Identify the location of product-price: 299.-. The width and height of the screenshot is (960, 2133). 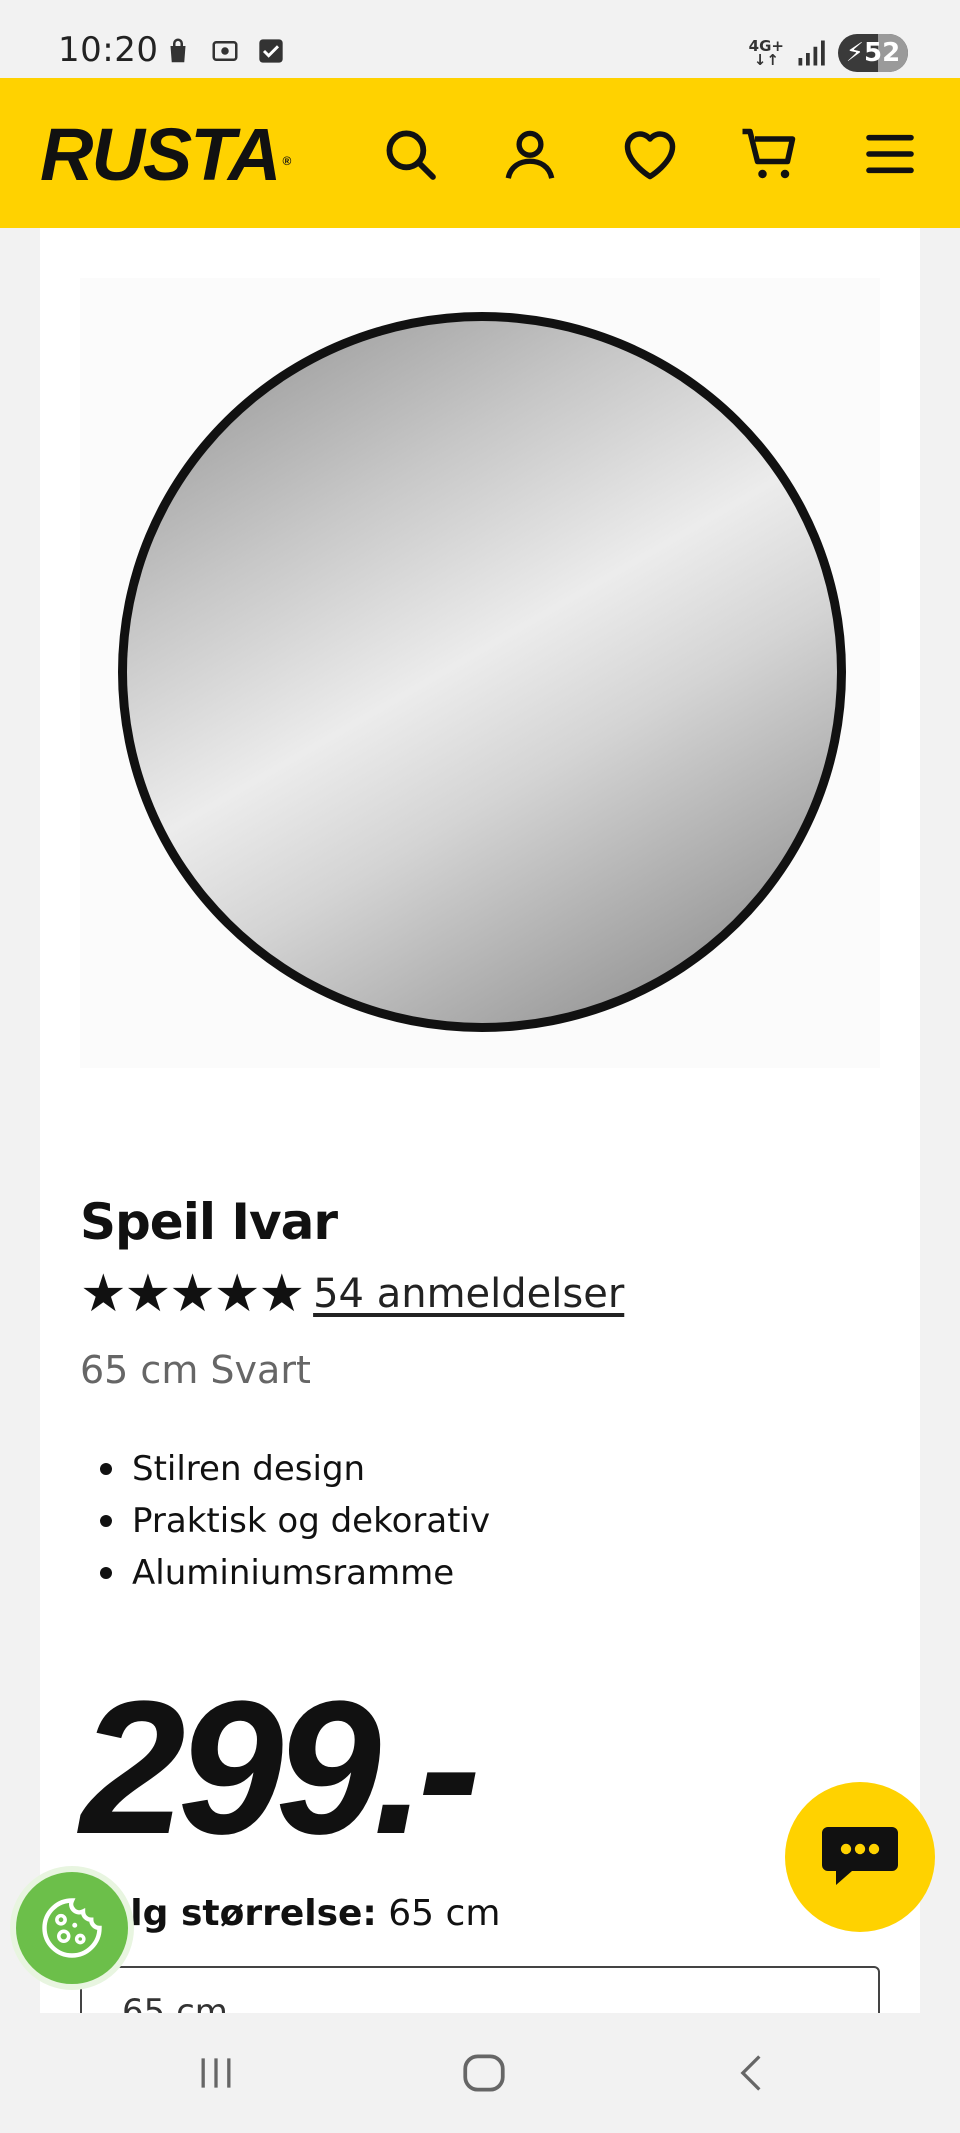
(280, 1768).